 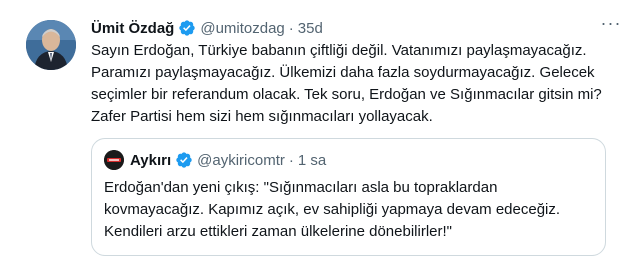 What do you see at coordinates (150, 160) in the screenshot?
I see `quoted-author-name: Aykırı` at bounding box center [150, 160].